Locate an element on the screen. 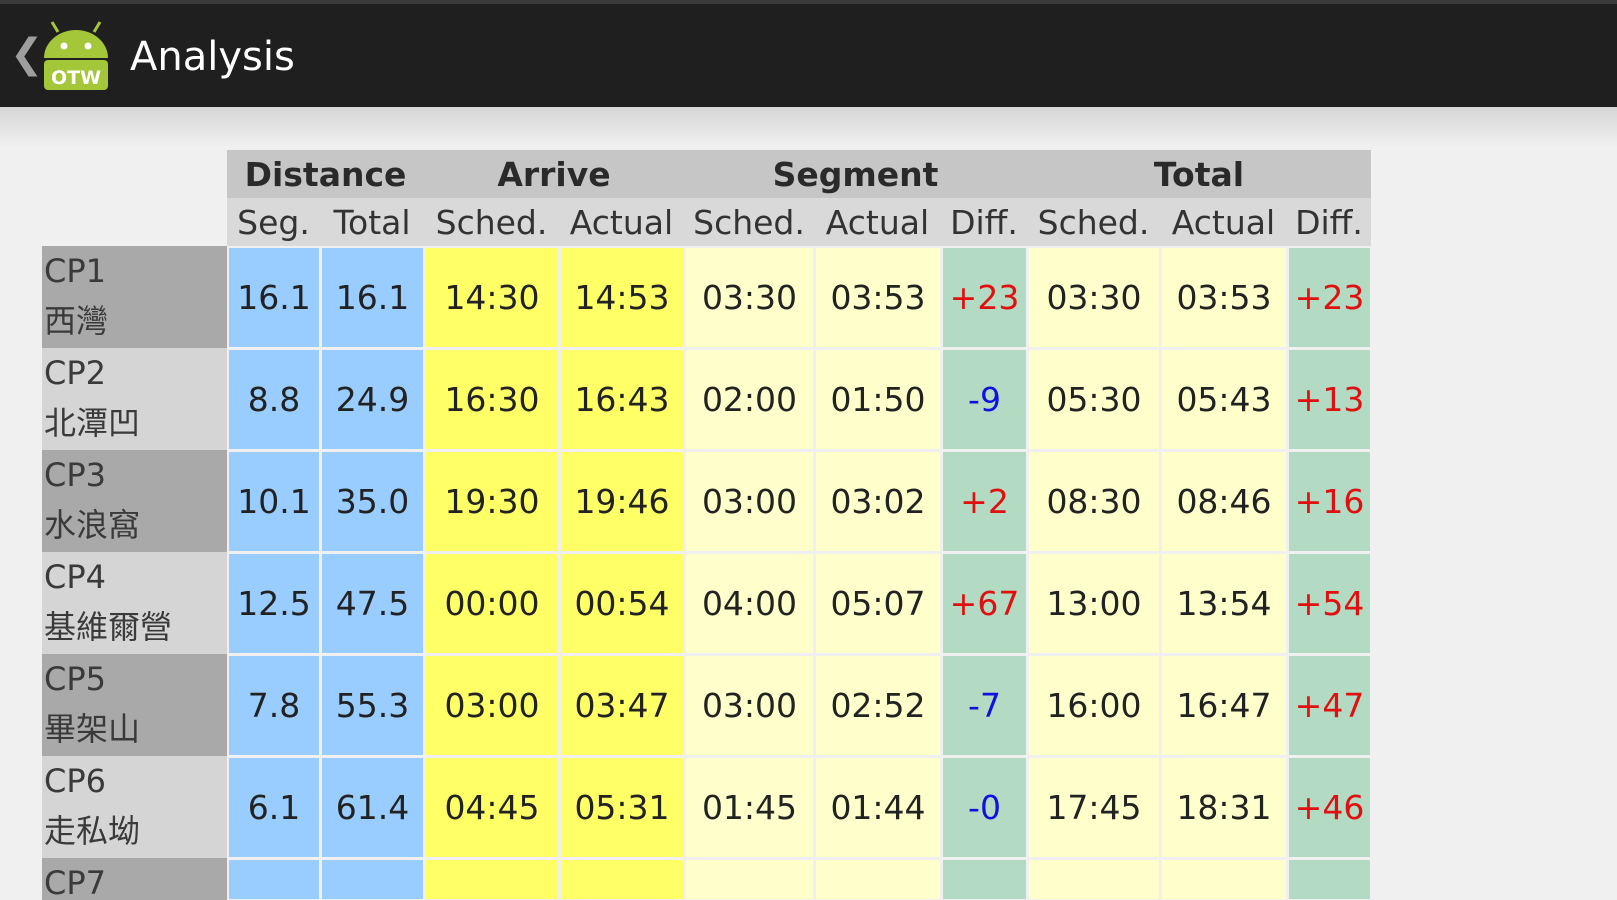 The image size is (1617, 900). checkpoint-name: 水浪窩 is located at coordinates (92, 525).